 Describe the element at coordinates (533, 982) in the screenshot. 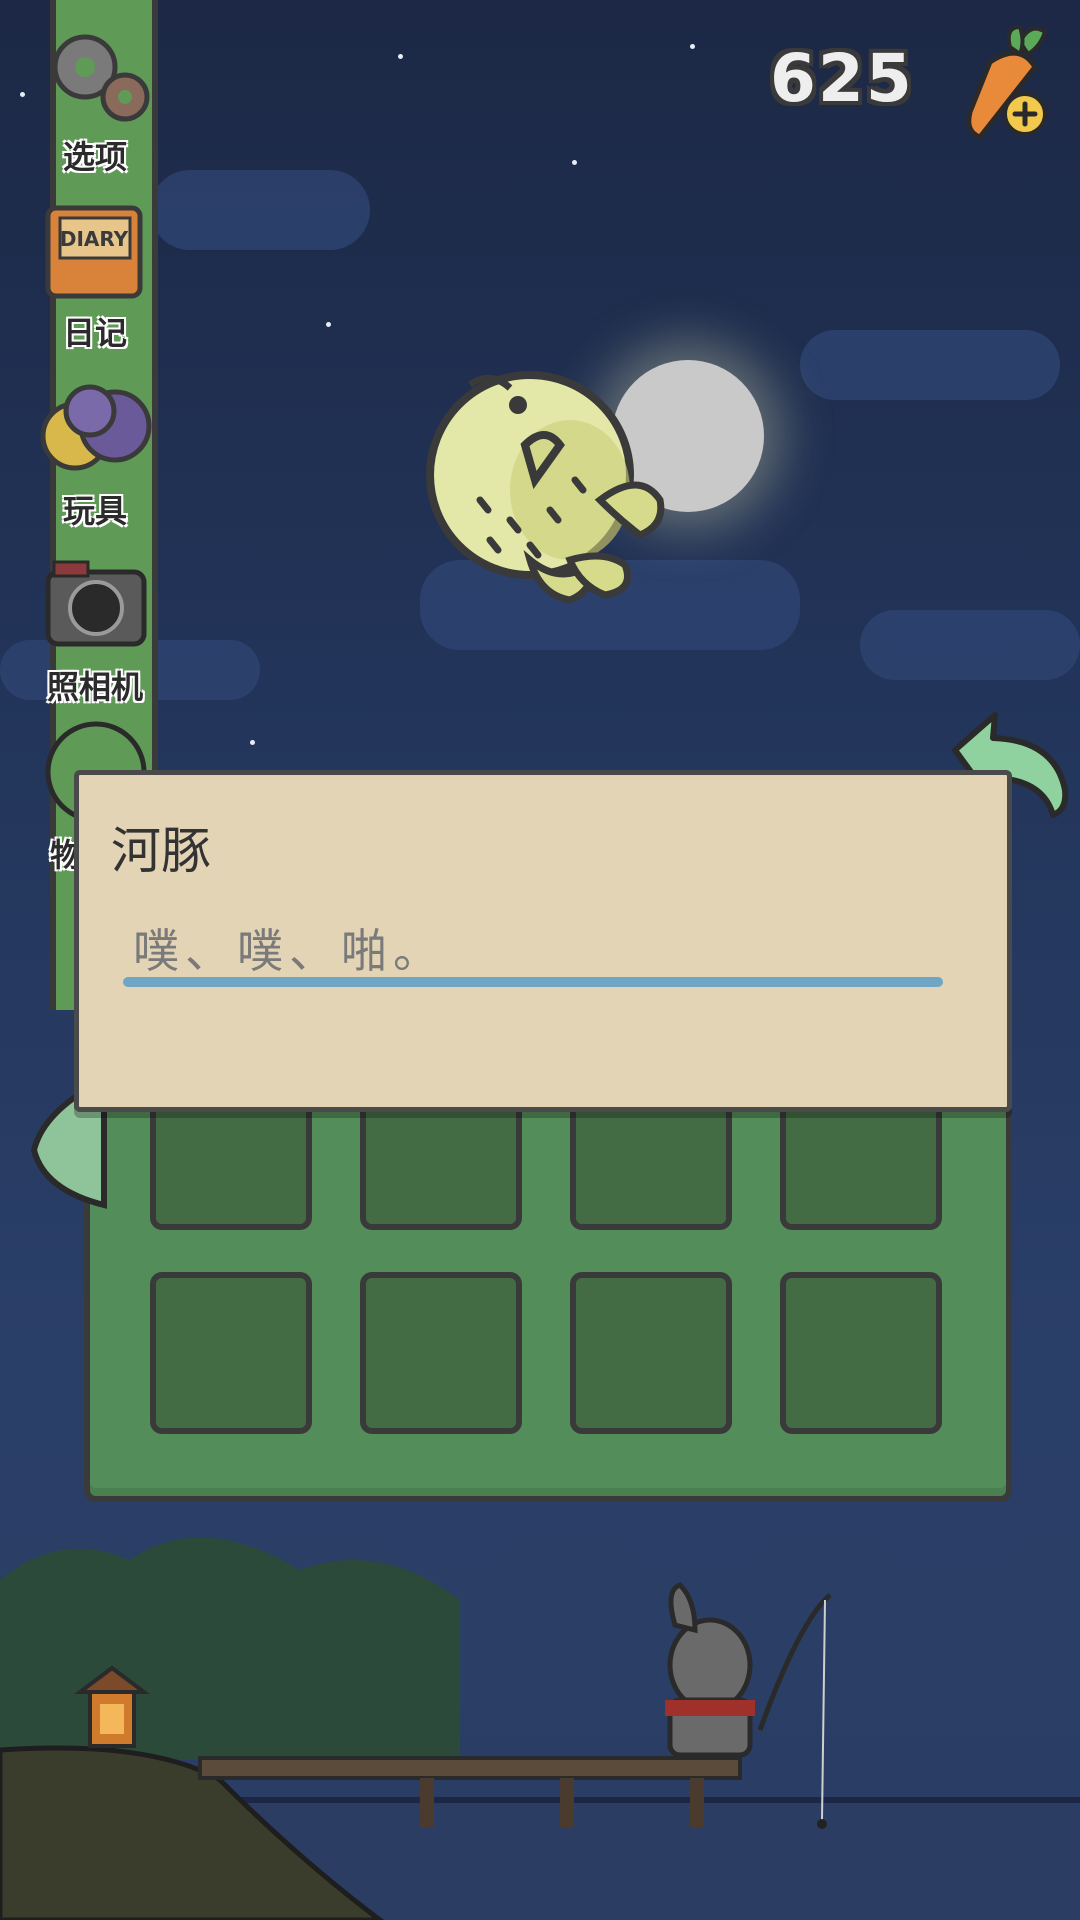

I see `dialog-divider-bar` at that location.